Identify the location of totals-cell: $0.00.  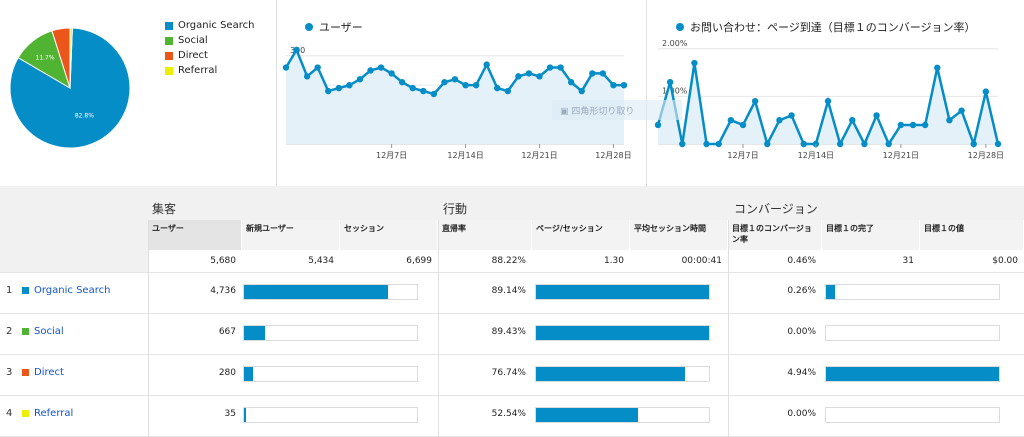
(1005, 261).